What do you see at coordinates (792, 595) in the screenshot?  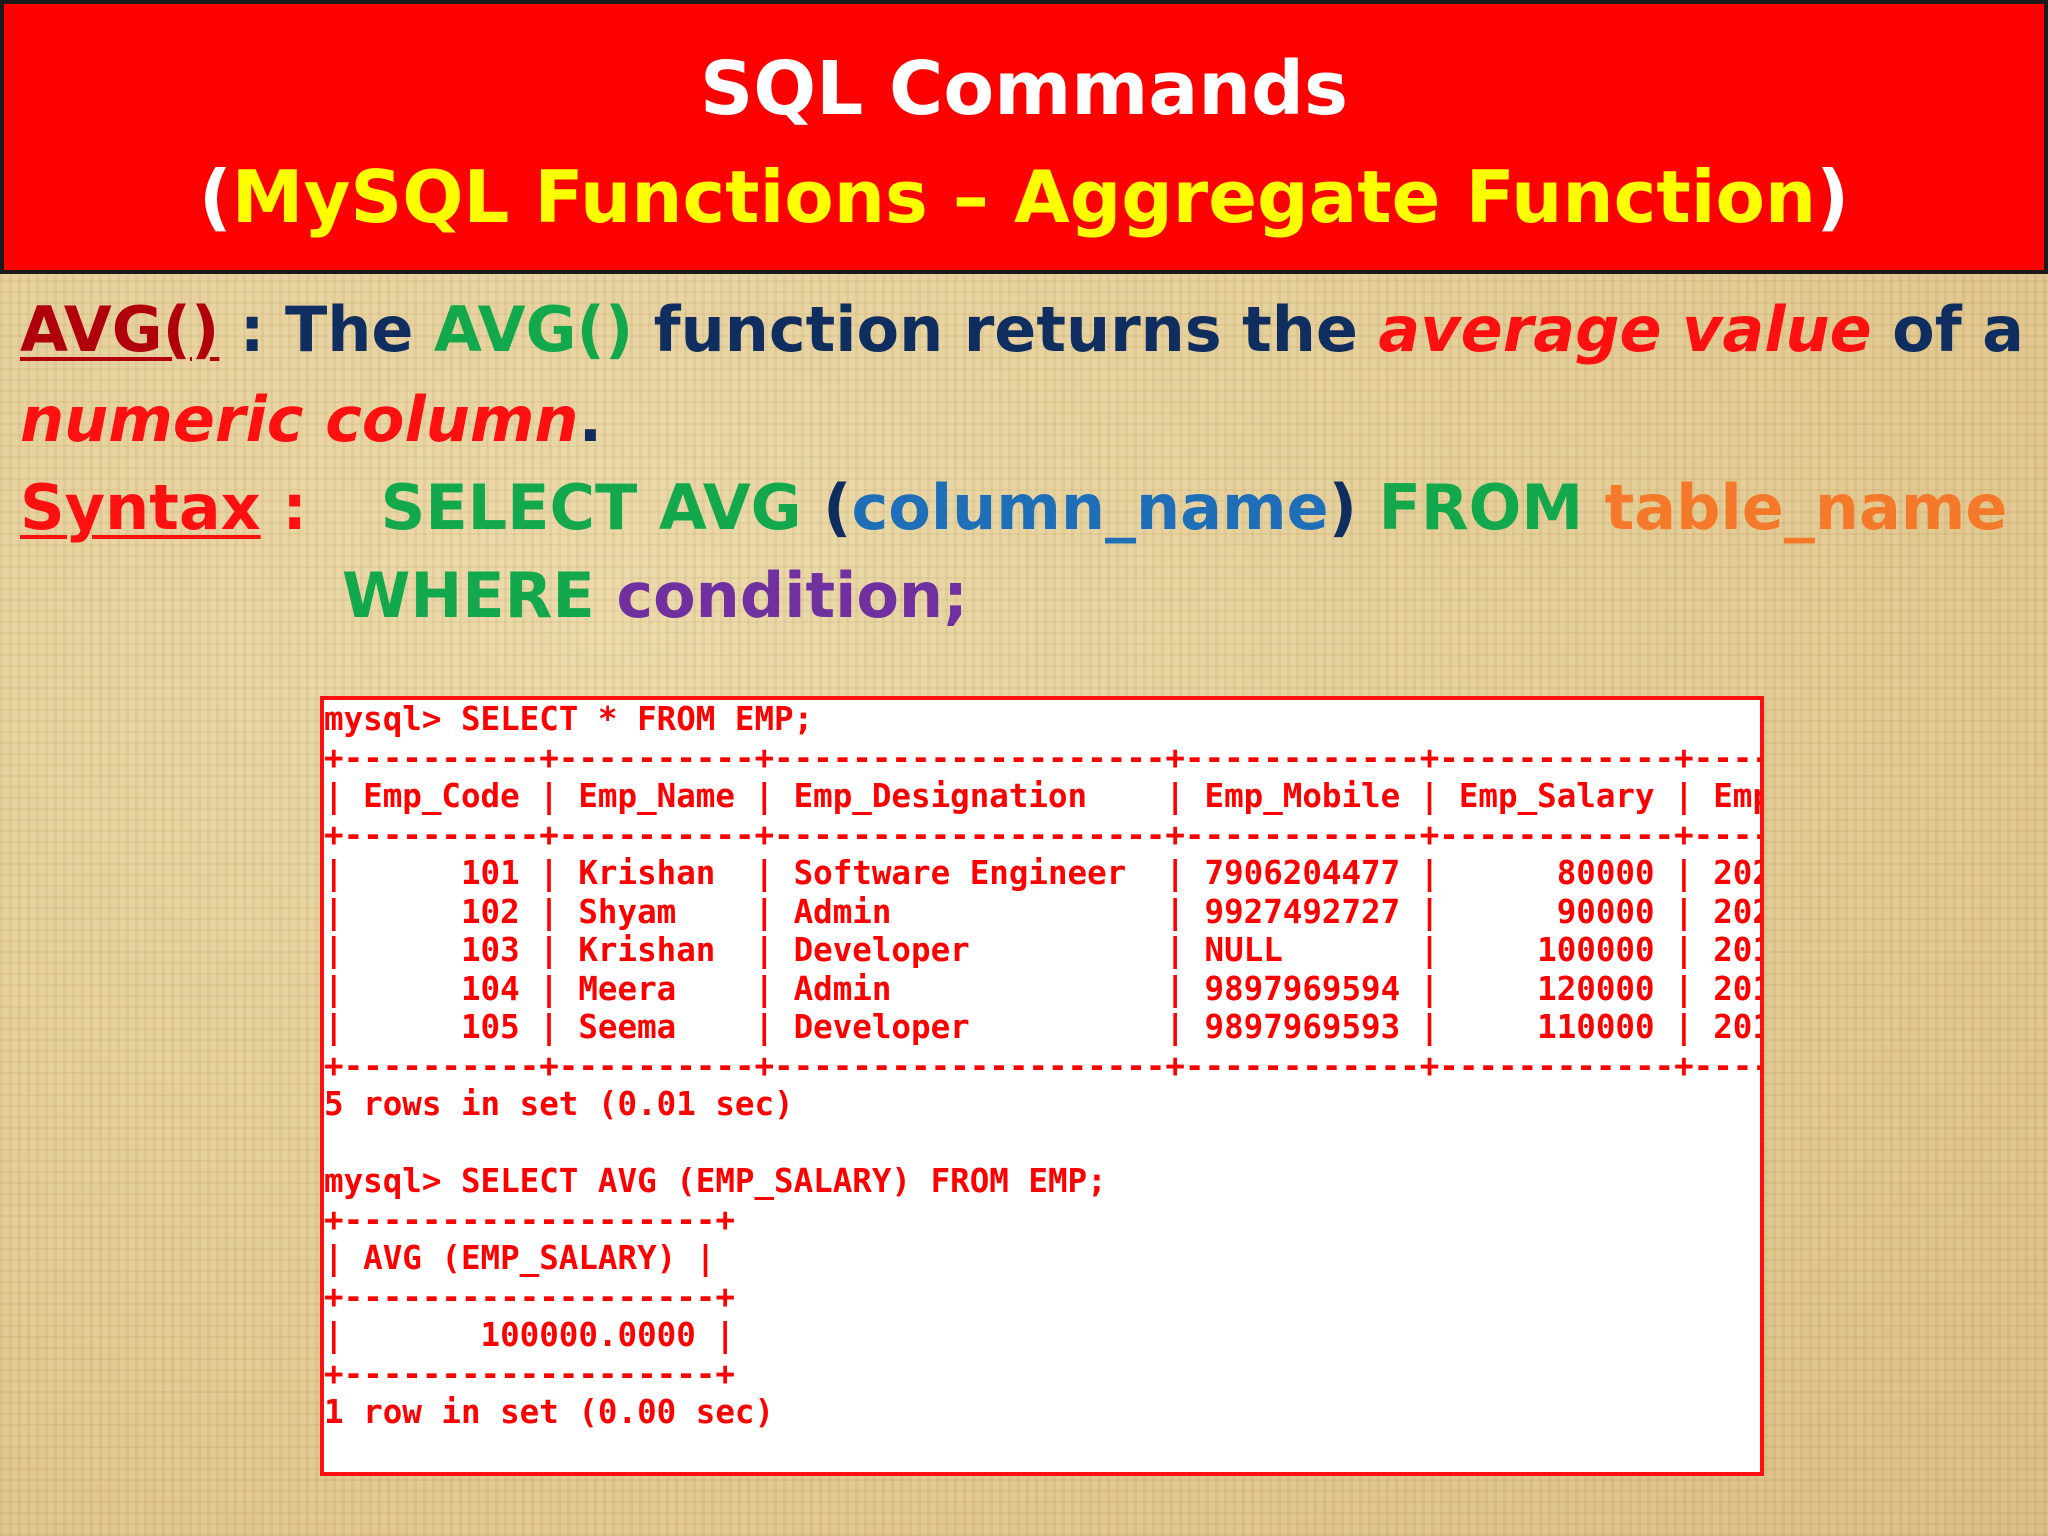 I see `syntax-condition: condition;` at bounding box center [792, 595].